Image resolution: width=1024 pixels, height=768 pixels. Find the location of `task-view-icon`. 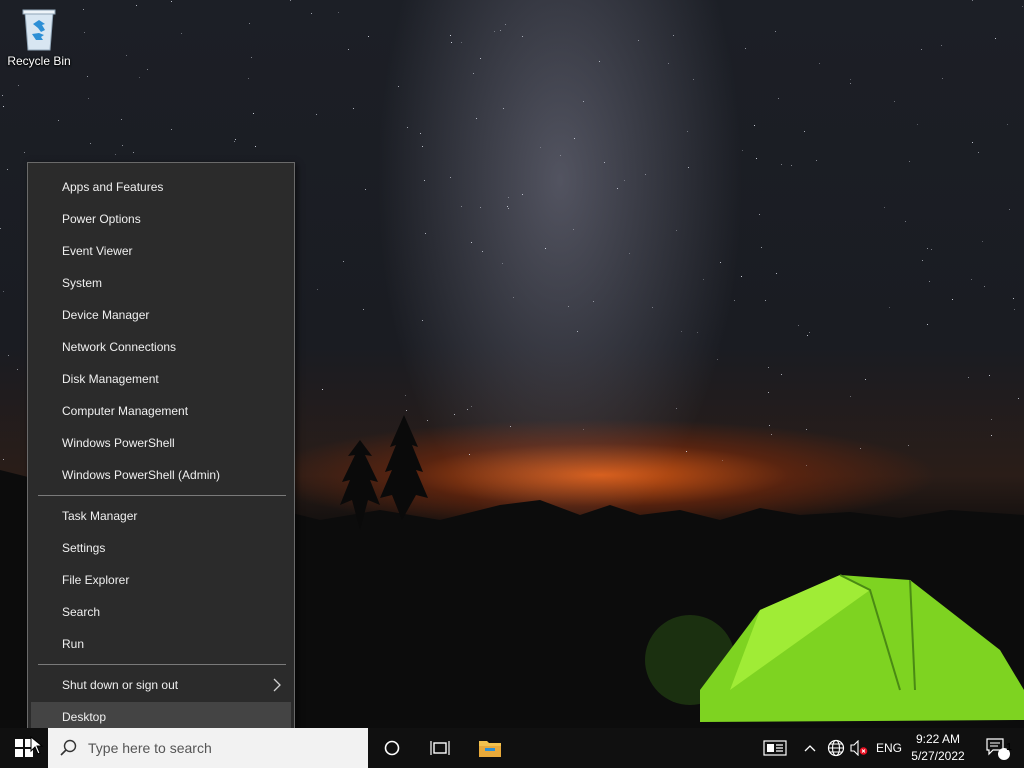

task-view-icon is located at coordinates (440, 748).